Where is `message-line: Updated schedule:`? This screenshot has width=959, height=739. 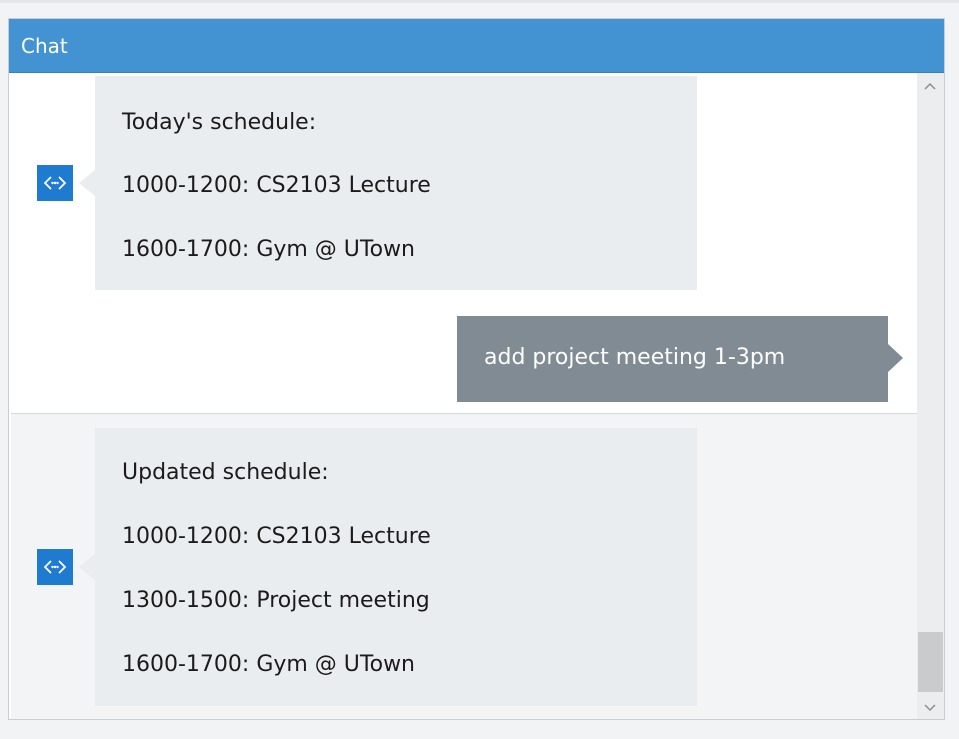 message-line: Updated schedule: is located at coordinates (225, 472).